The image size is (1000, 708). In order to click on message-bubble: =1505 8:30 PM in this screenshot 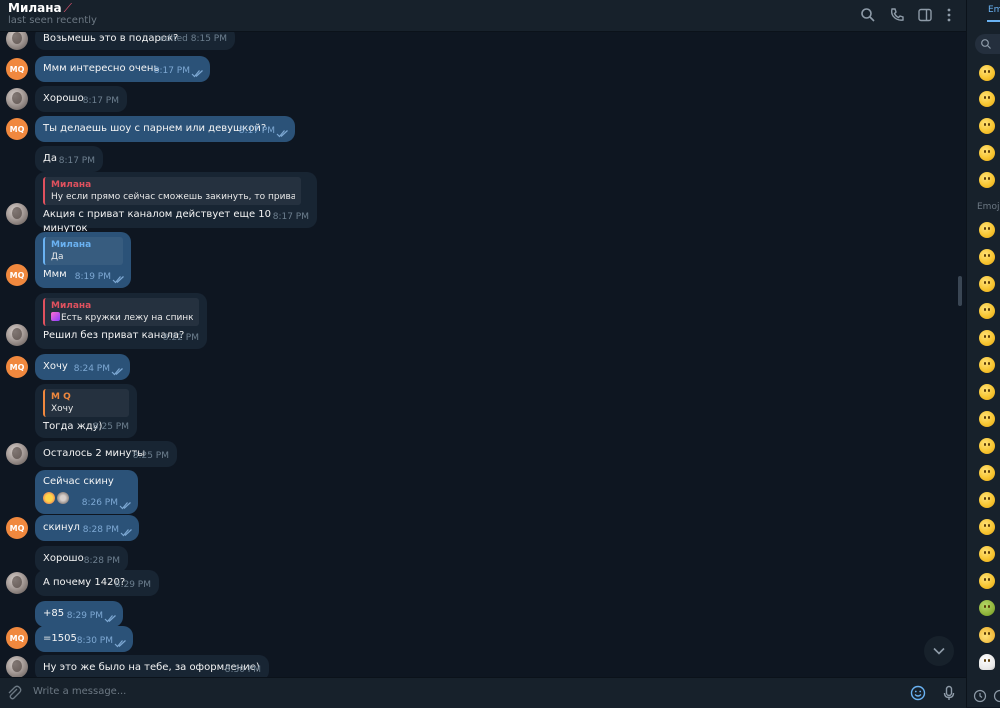, I will do `click(84, 639)`.